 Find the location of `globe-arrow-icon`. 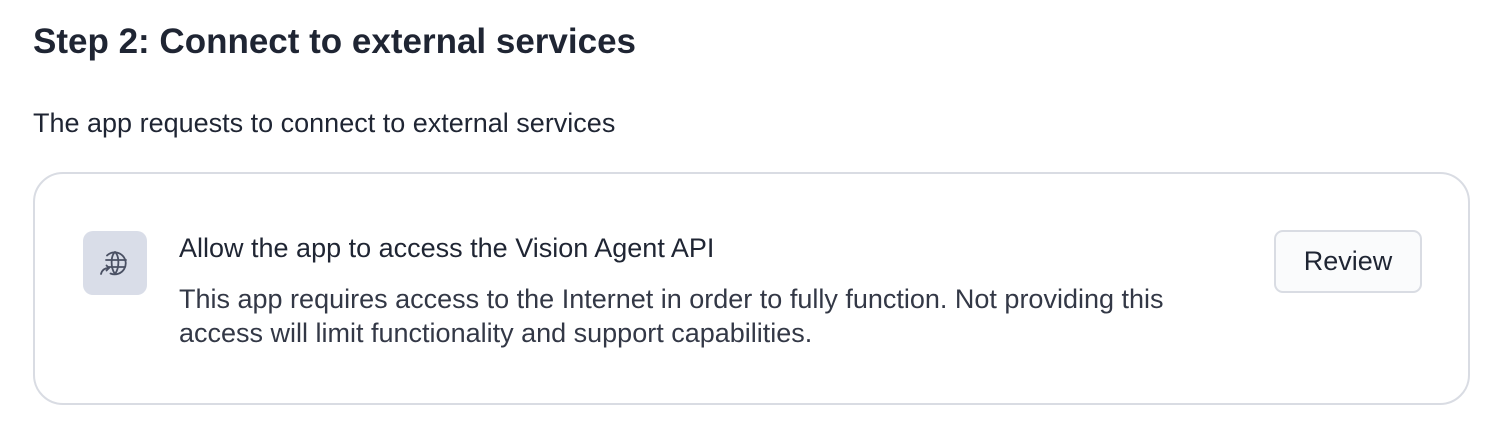

globe-arrow-icon is located at coordinates (113, 263).